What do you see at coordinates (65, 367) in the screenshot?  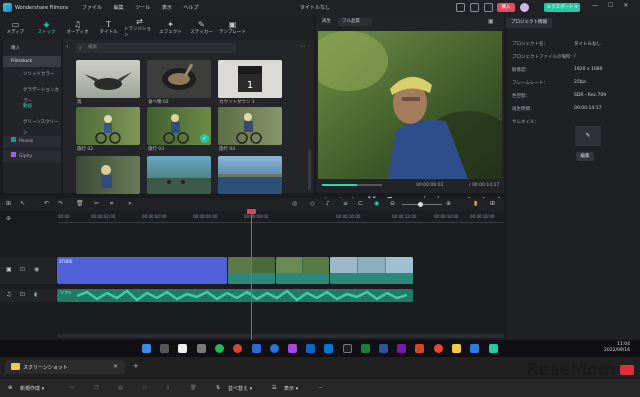 I see `explorer-tab: スクリーンショット ✕` at bounding box center [65, 367].